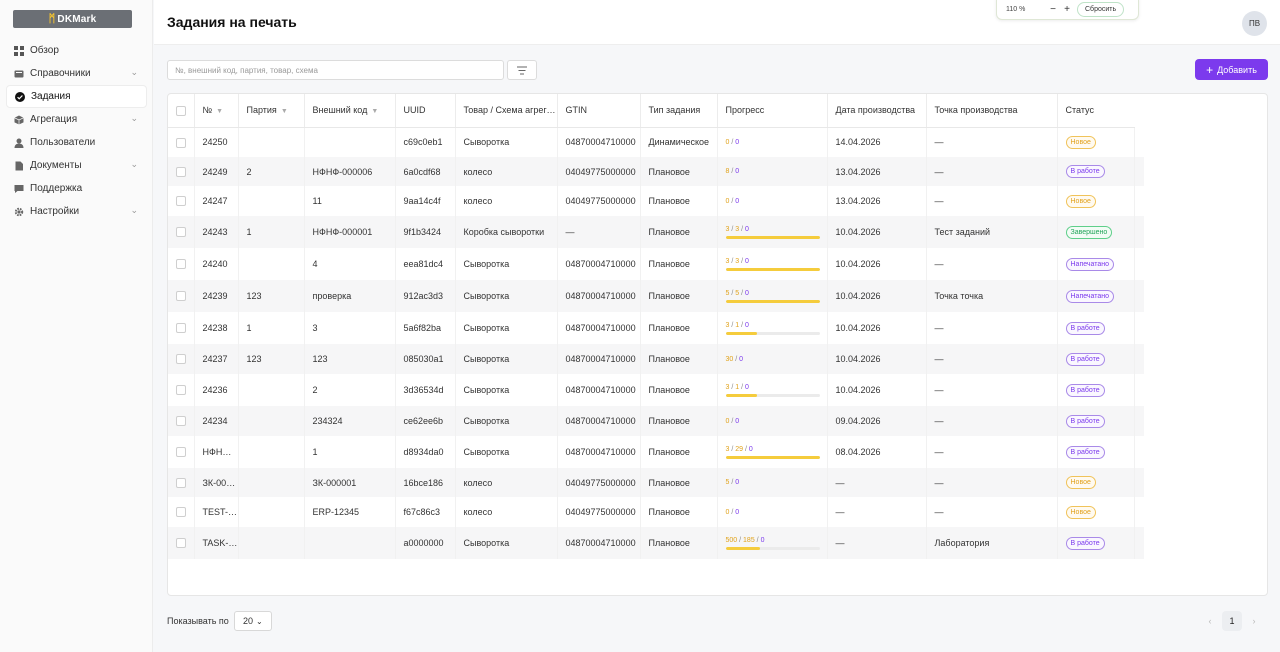 The width and height of the screenshot is (1280, 652). What do you see at coordinates (76, 142) in the screenshot?
I see `sidebar-item: Пользователи` at bounding box center [76, 142].